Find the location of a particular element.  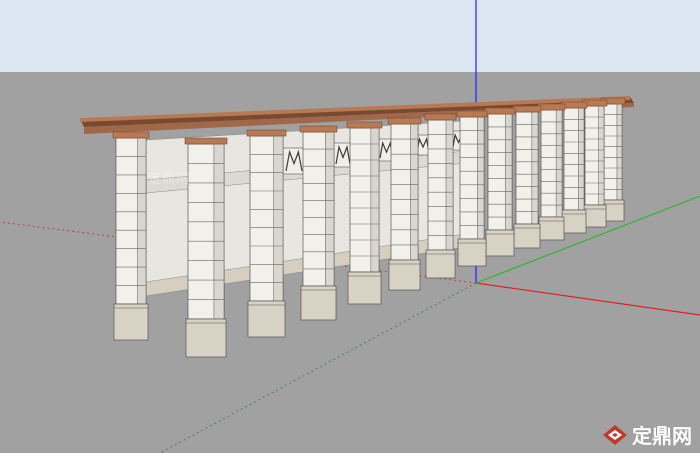

faint-watermark-text: 定鼎网 is located at coordinates (169, 179).